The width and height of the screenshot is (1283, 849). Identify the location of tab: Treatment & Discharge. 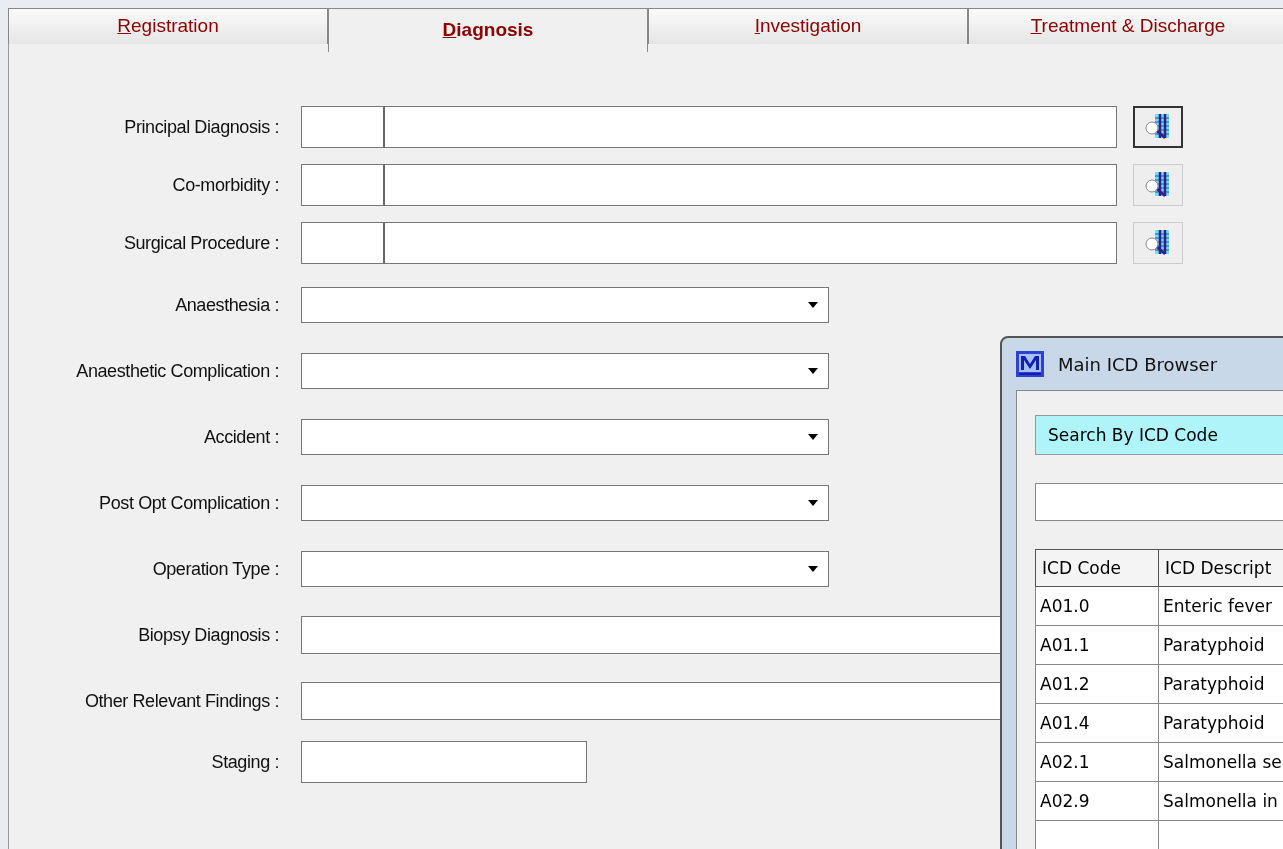
(1125, 26).